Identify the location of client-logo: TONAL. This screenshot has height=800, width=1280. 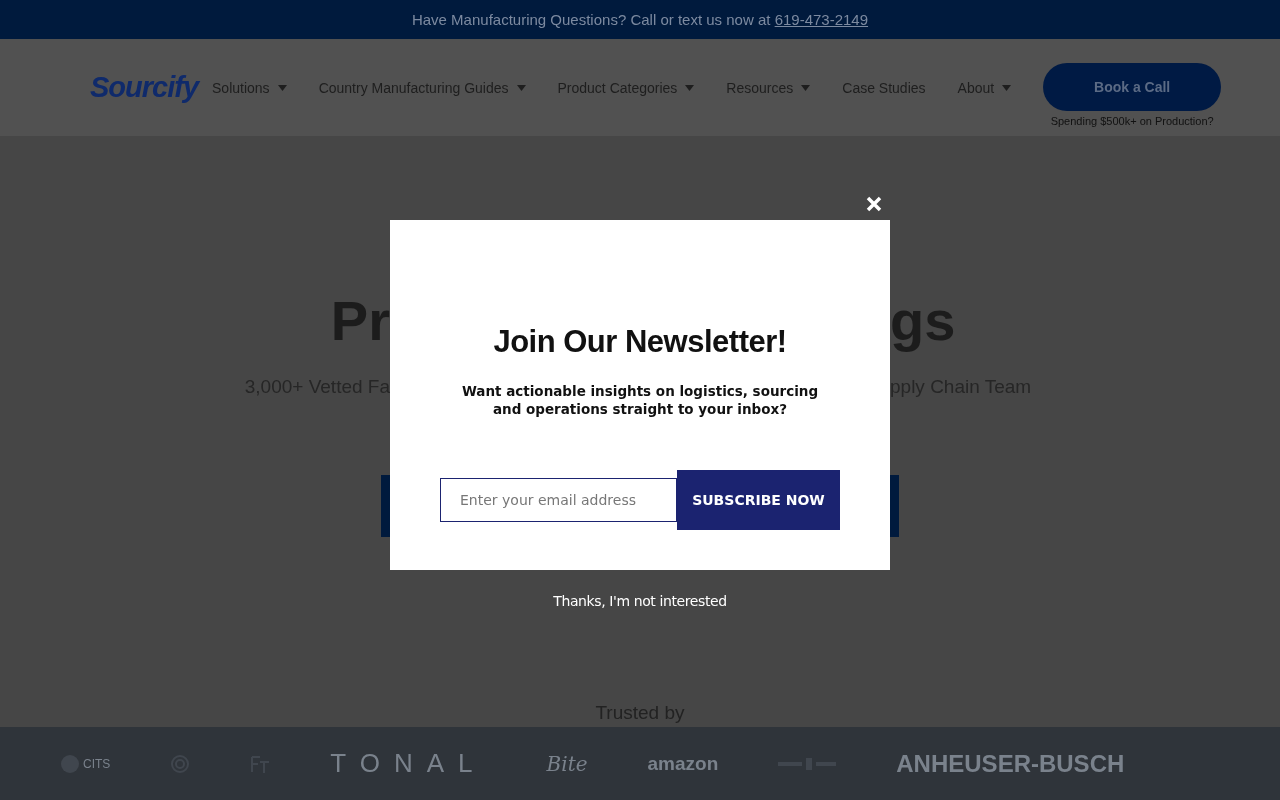
(408, 763).